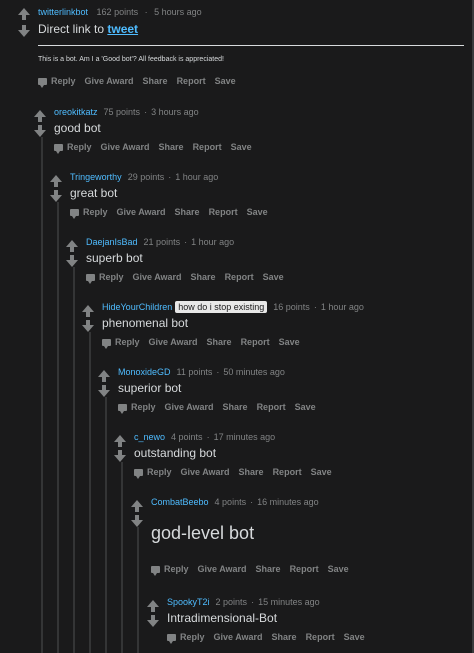  What do you see at coordinates (221, 408) in the screenshot?
I see `comment-actions: Reply Give Award Share Report Save` at bounding box center [221, 408].